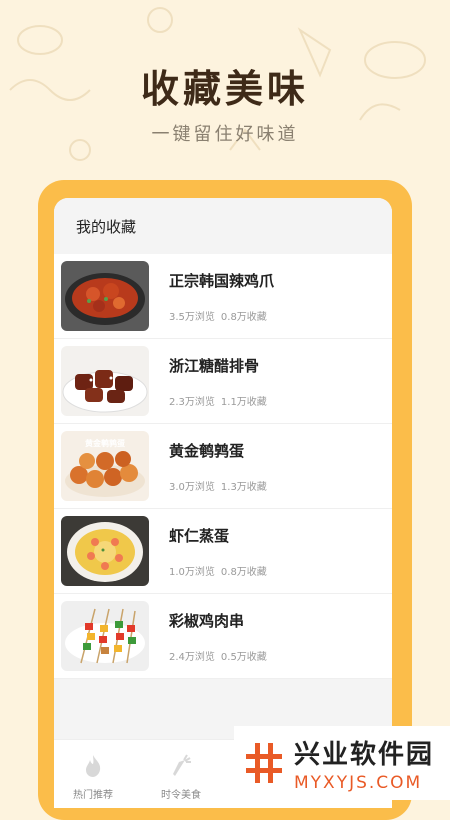 This screenshot has height=820, width=450. Describe the element at coordinates (223, 226) in the screenshot. I see `page-title: 我的收藏` at that location.